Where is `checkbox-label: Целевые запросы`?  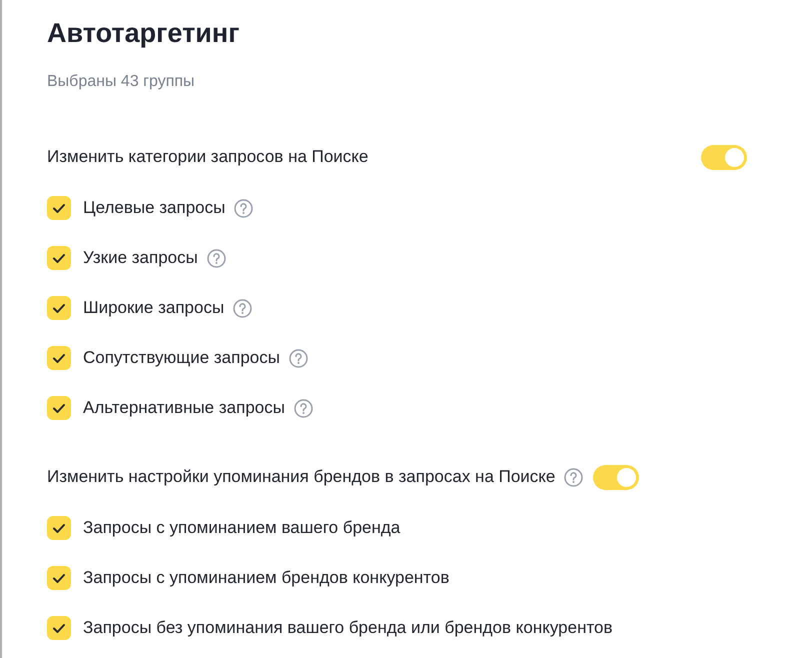
checkbox-label: Целевые запросы is located at coordinates (154, 208).